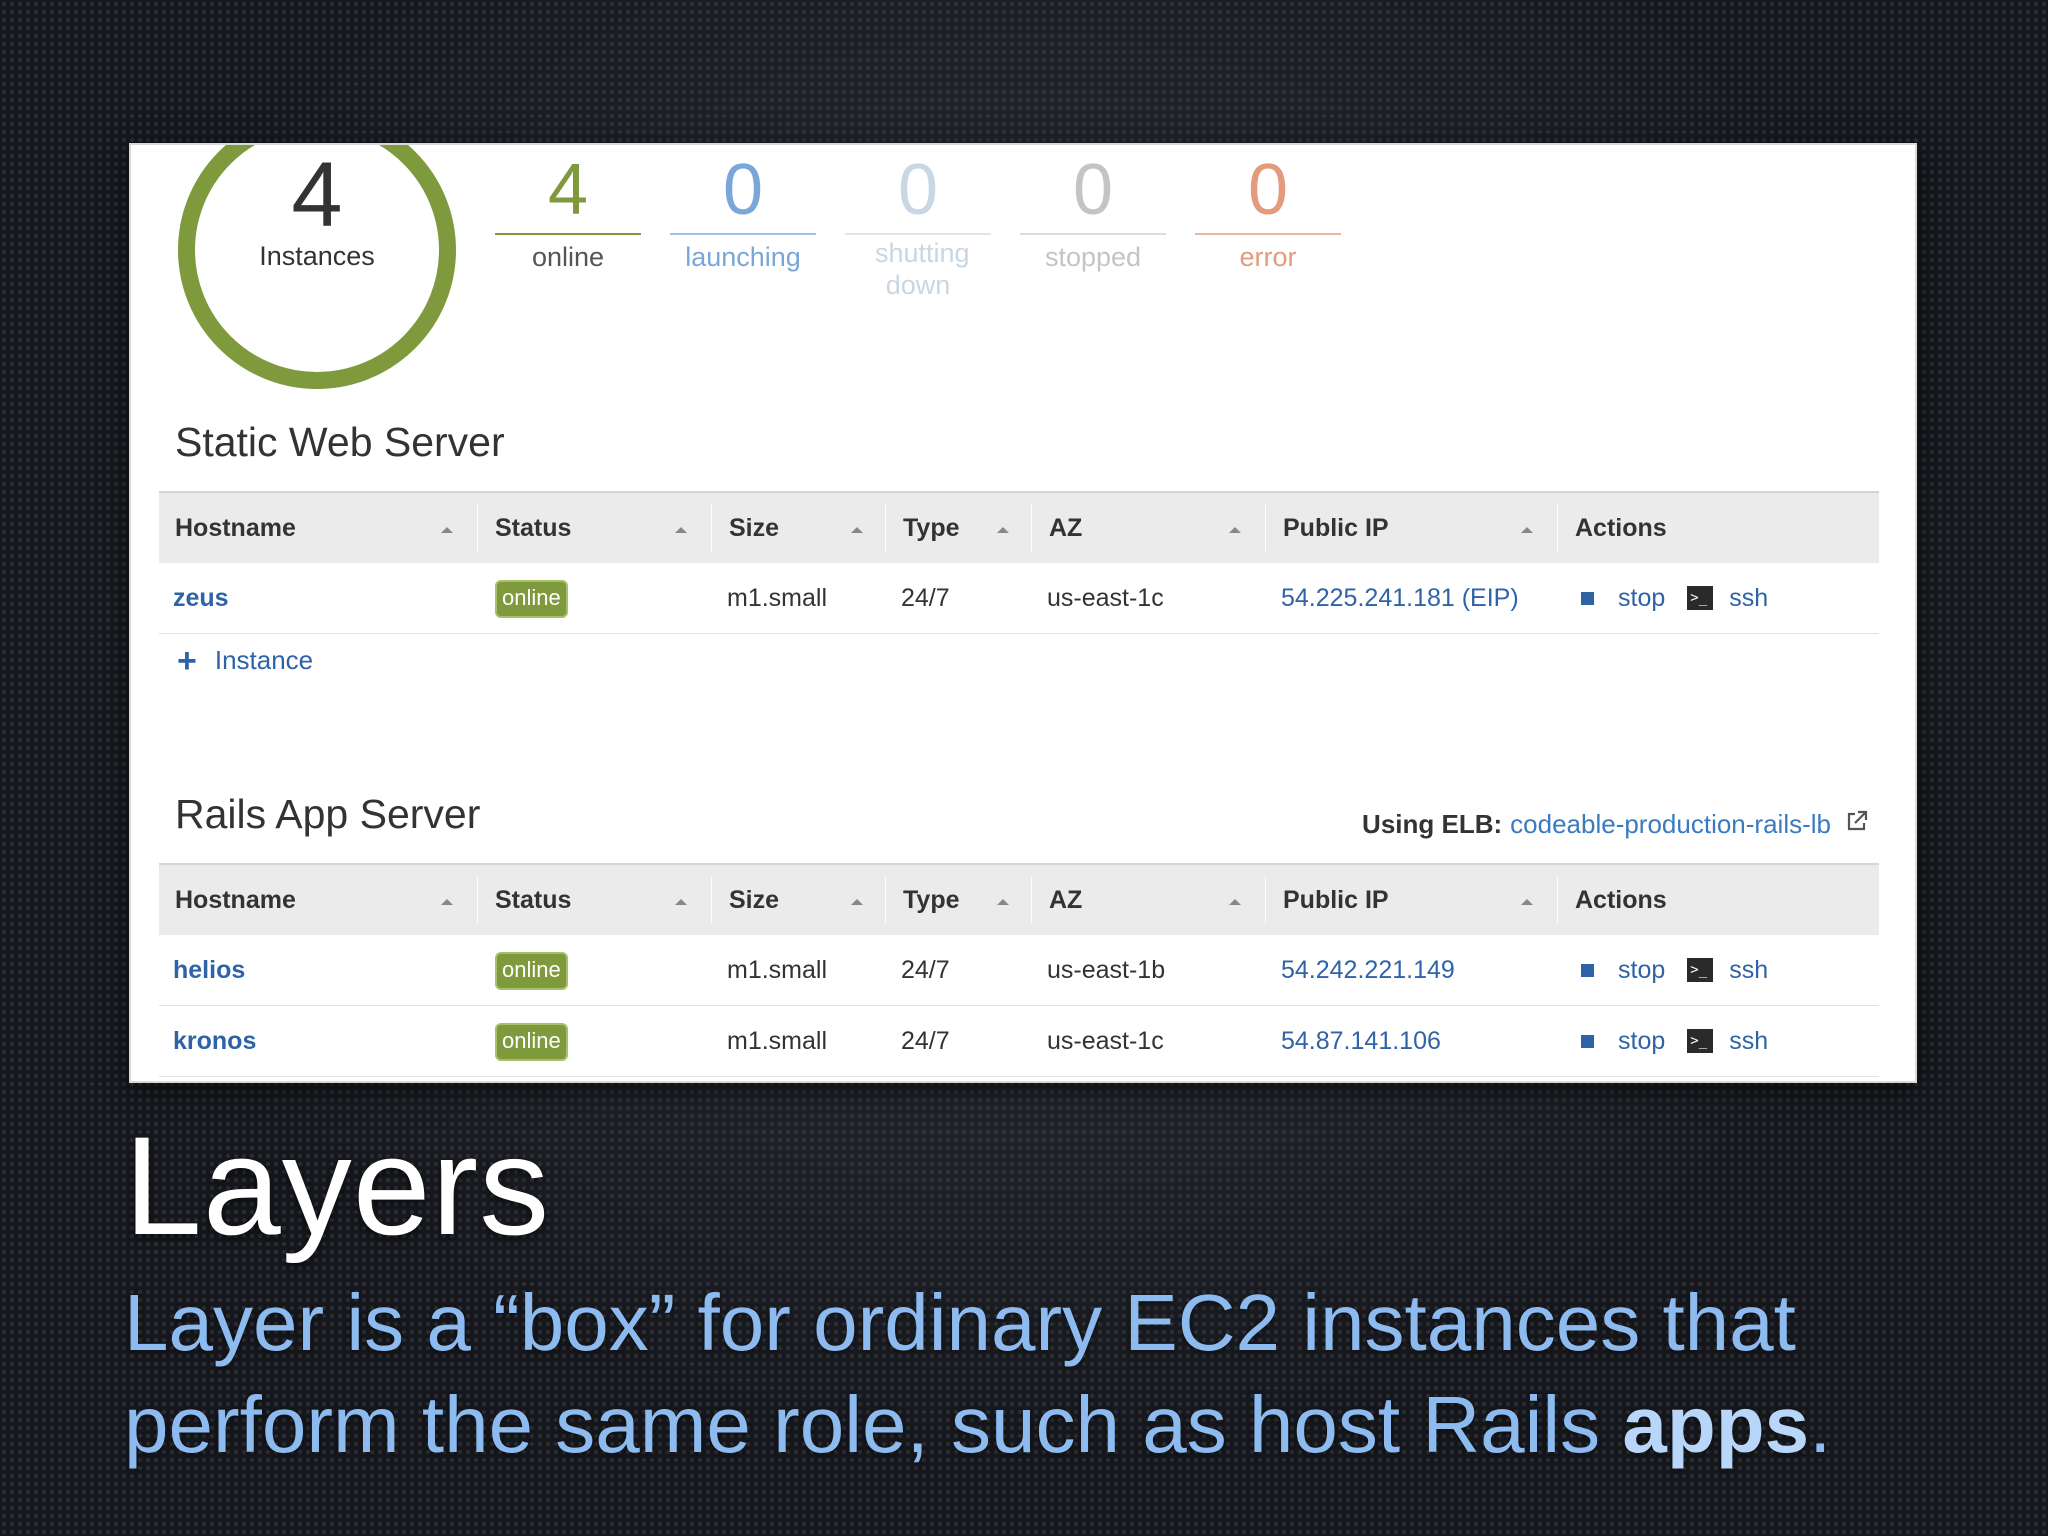  What do you see at coordinates (317, 256) in the screenshot?
I see `total-instances-label: Instances` at bounding box center [317, 256].